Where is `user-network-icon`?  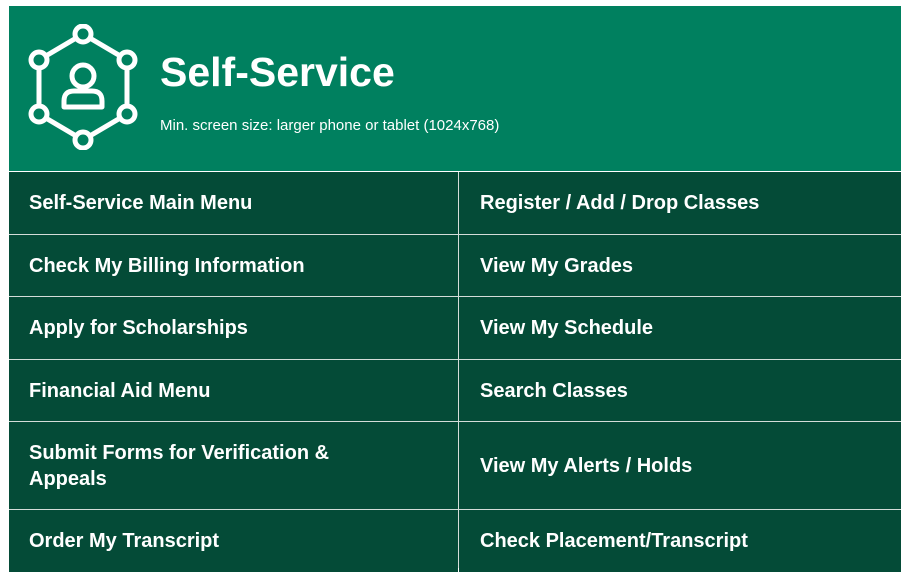 user-network-icon is located at coordinates (83, 87).